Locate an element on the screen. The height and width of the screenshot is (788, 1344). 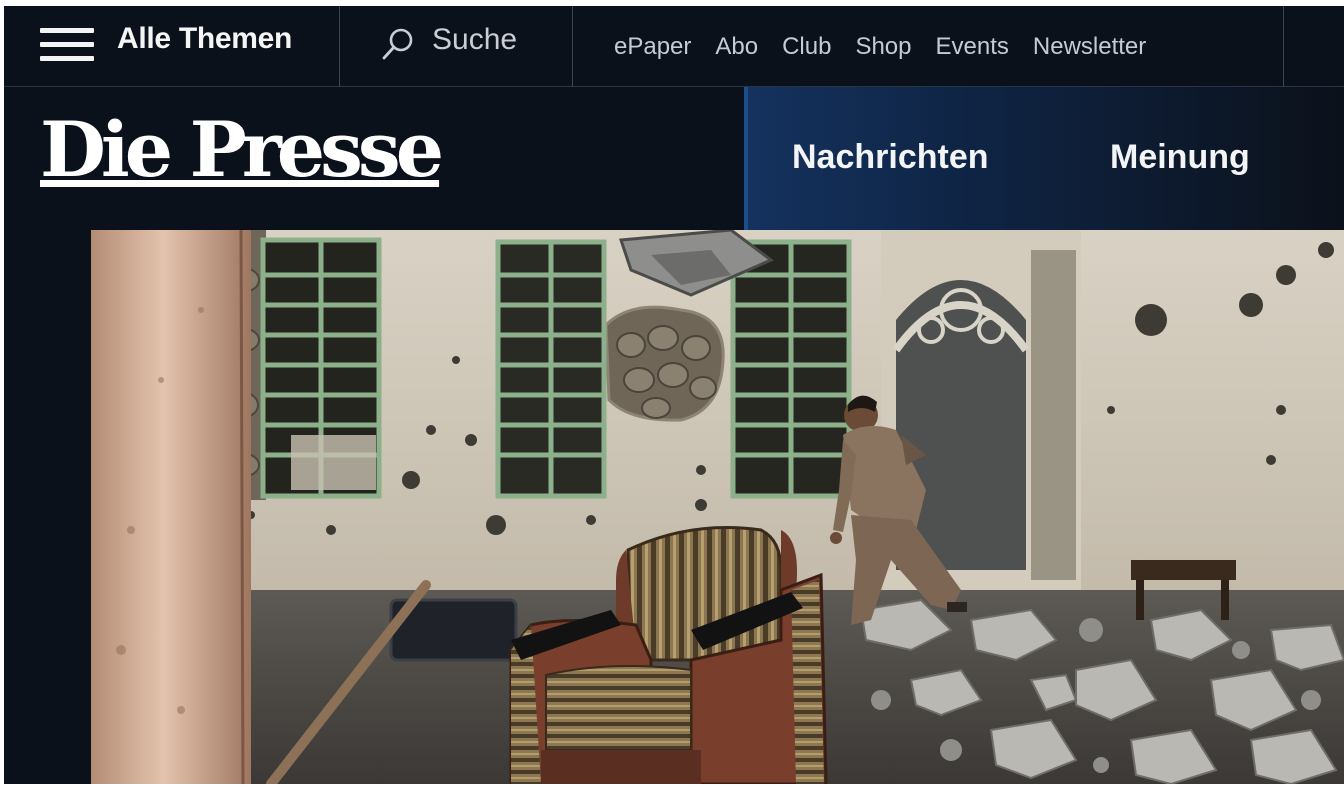
nav-link-epaper: ePaper is located at coordinates (652, 47).